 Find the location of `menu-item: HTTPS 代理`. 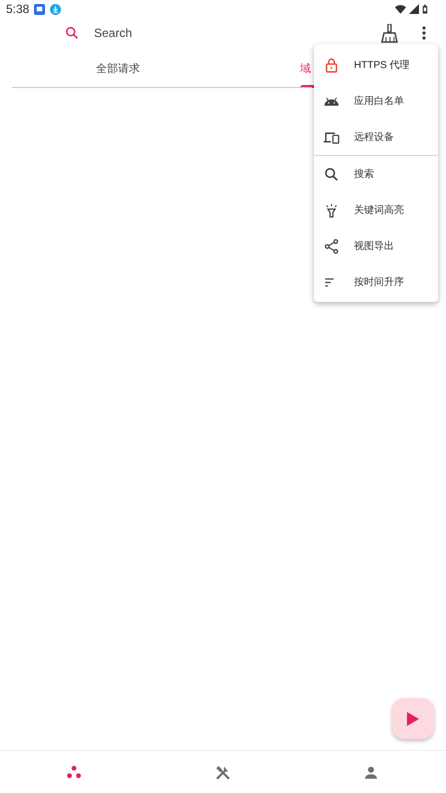

menu-item: HTTPS 代理 is located at coordinates (376, 65).